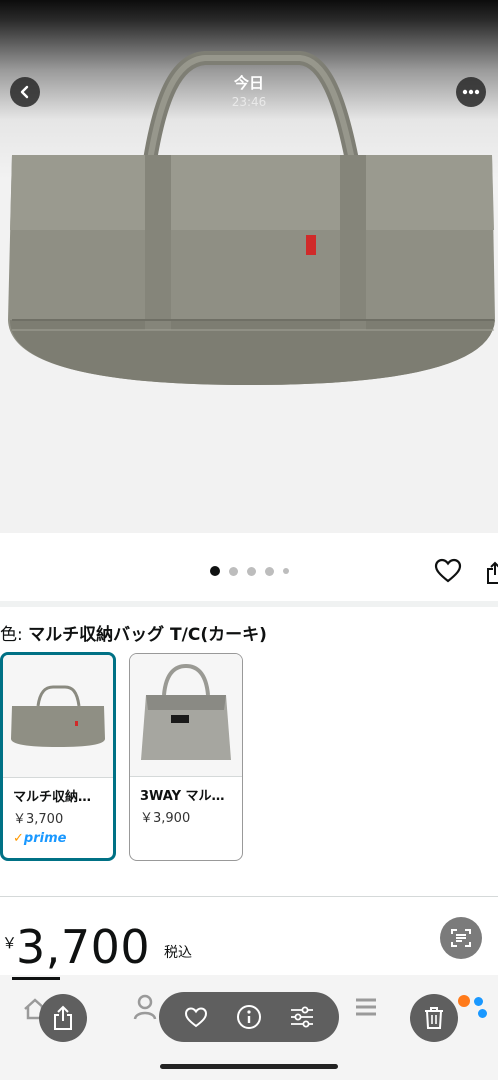 This screenshot has width=498, height=1080. I want to click on info-button, so click(249, 1017).